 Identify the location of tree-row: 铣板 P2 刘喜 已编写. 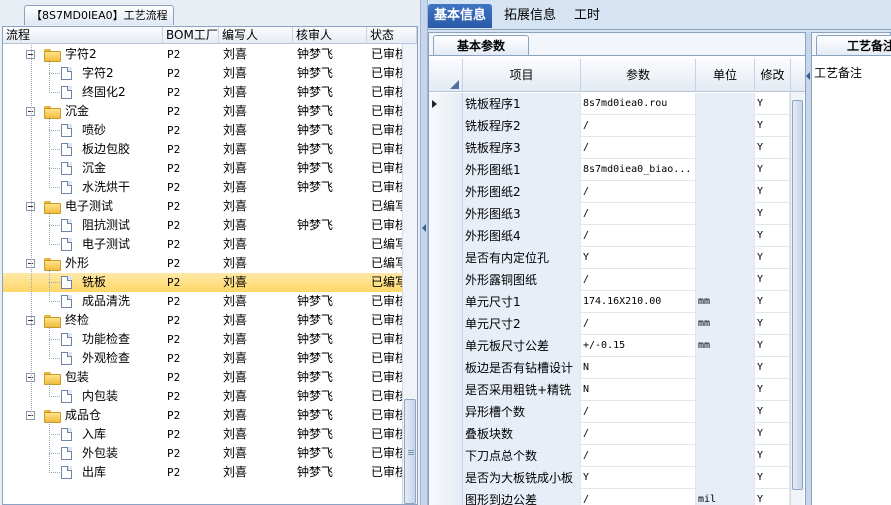
(203, 282).